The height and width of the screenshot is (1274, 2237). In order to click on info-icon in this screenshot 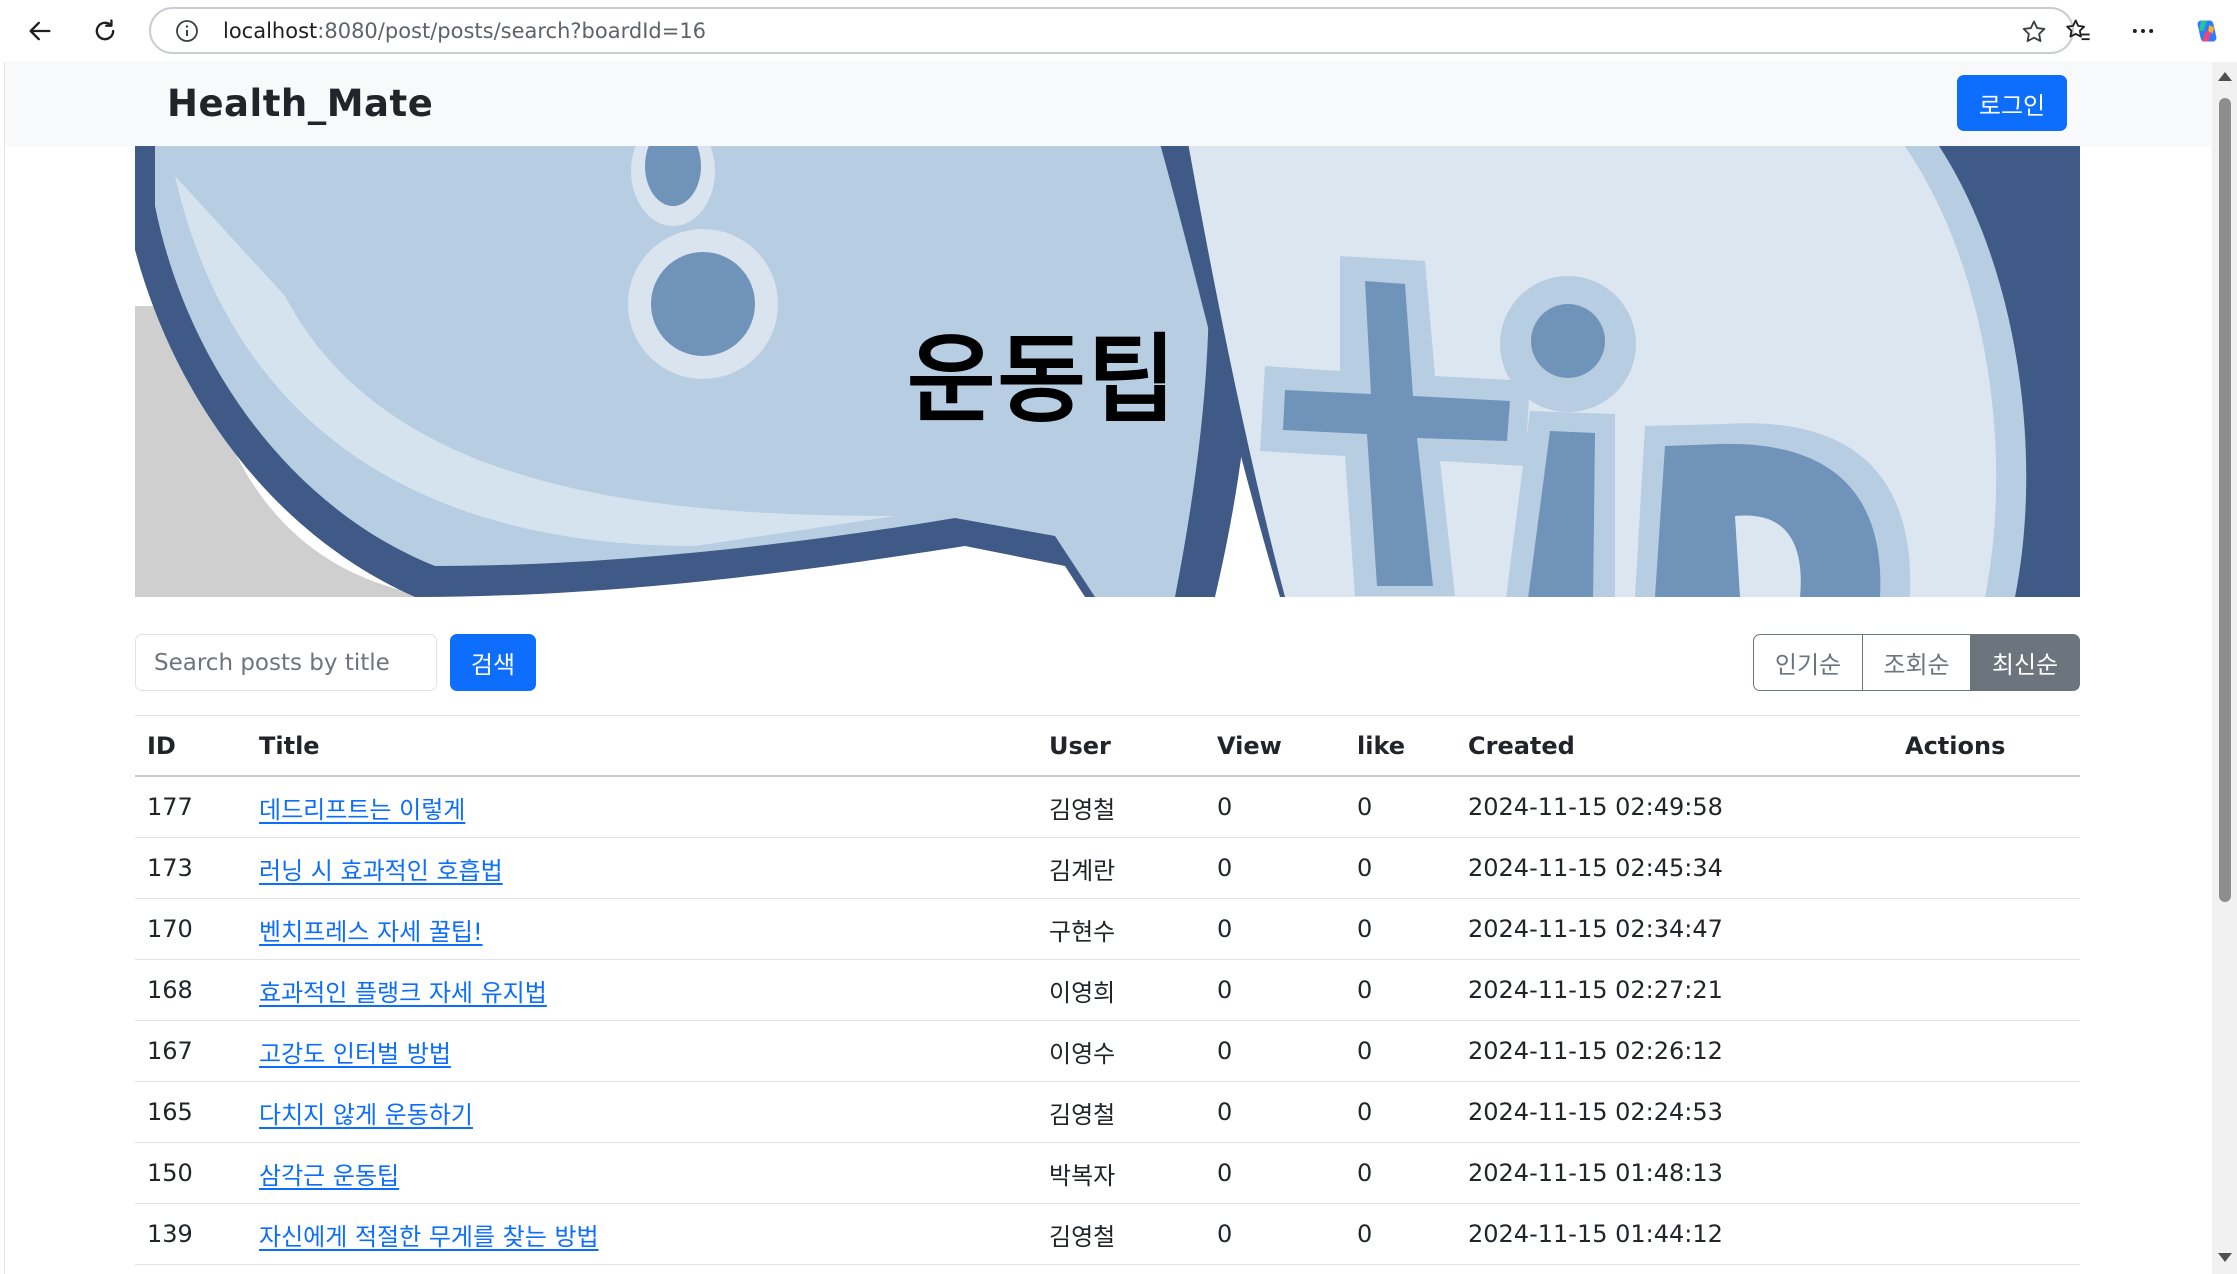, I will do `click(187, 31)`.